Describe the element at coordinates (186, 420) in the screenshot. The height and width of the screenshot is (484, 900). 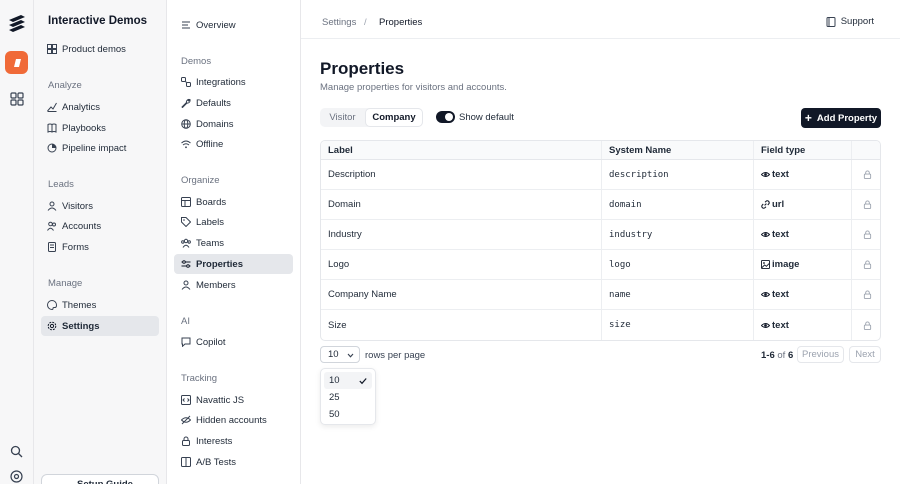
I see `eye-off-icon` at that location.